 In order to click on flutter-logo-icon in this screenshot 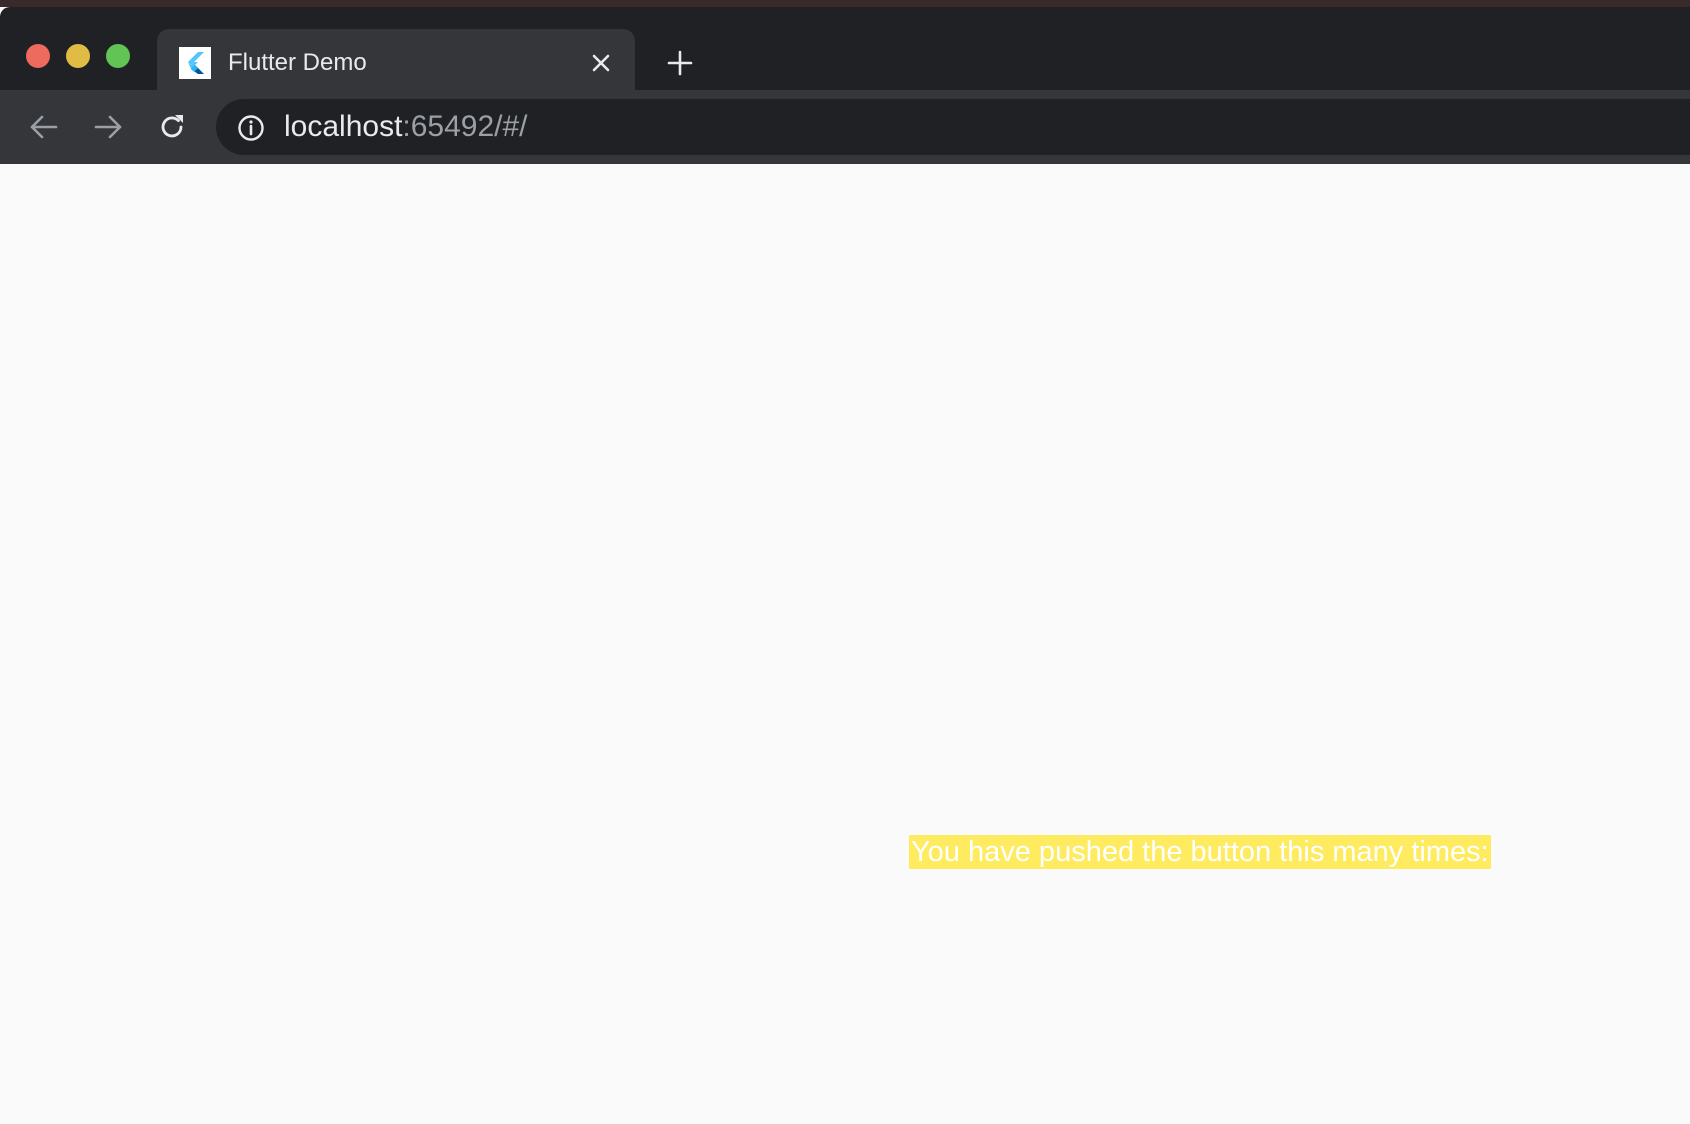, I will do `click(195, 63)`.